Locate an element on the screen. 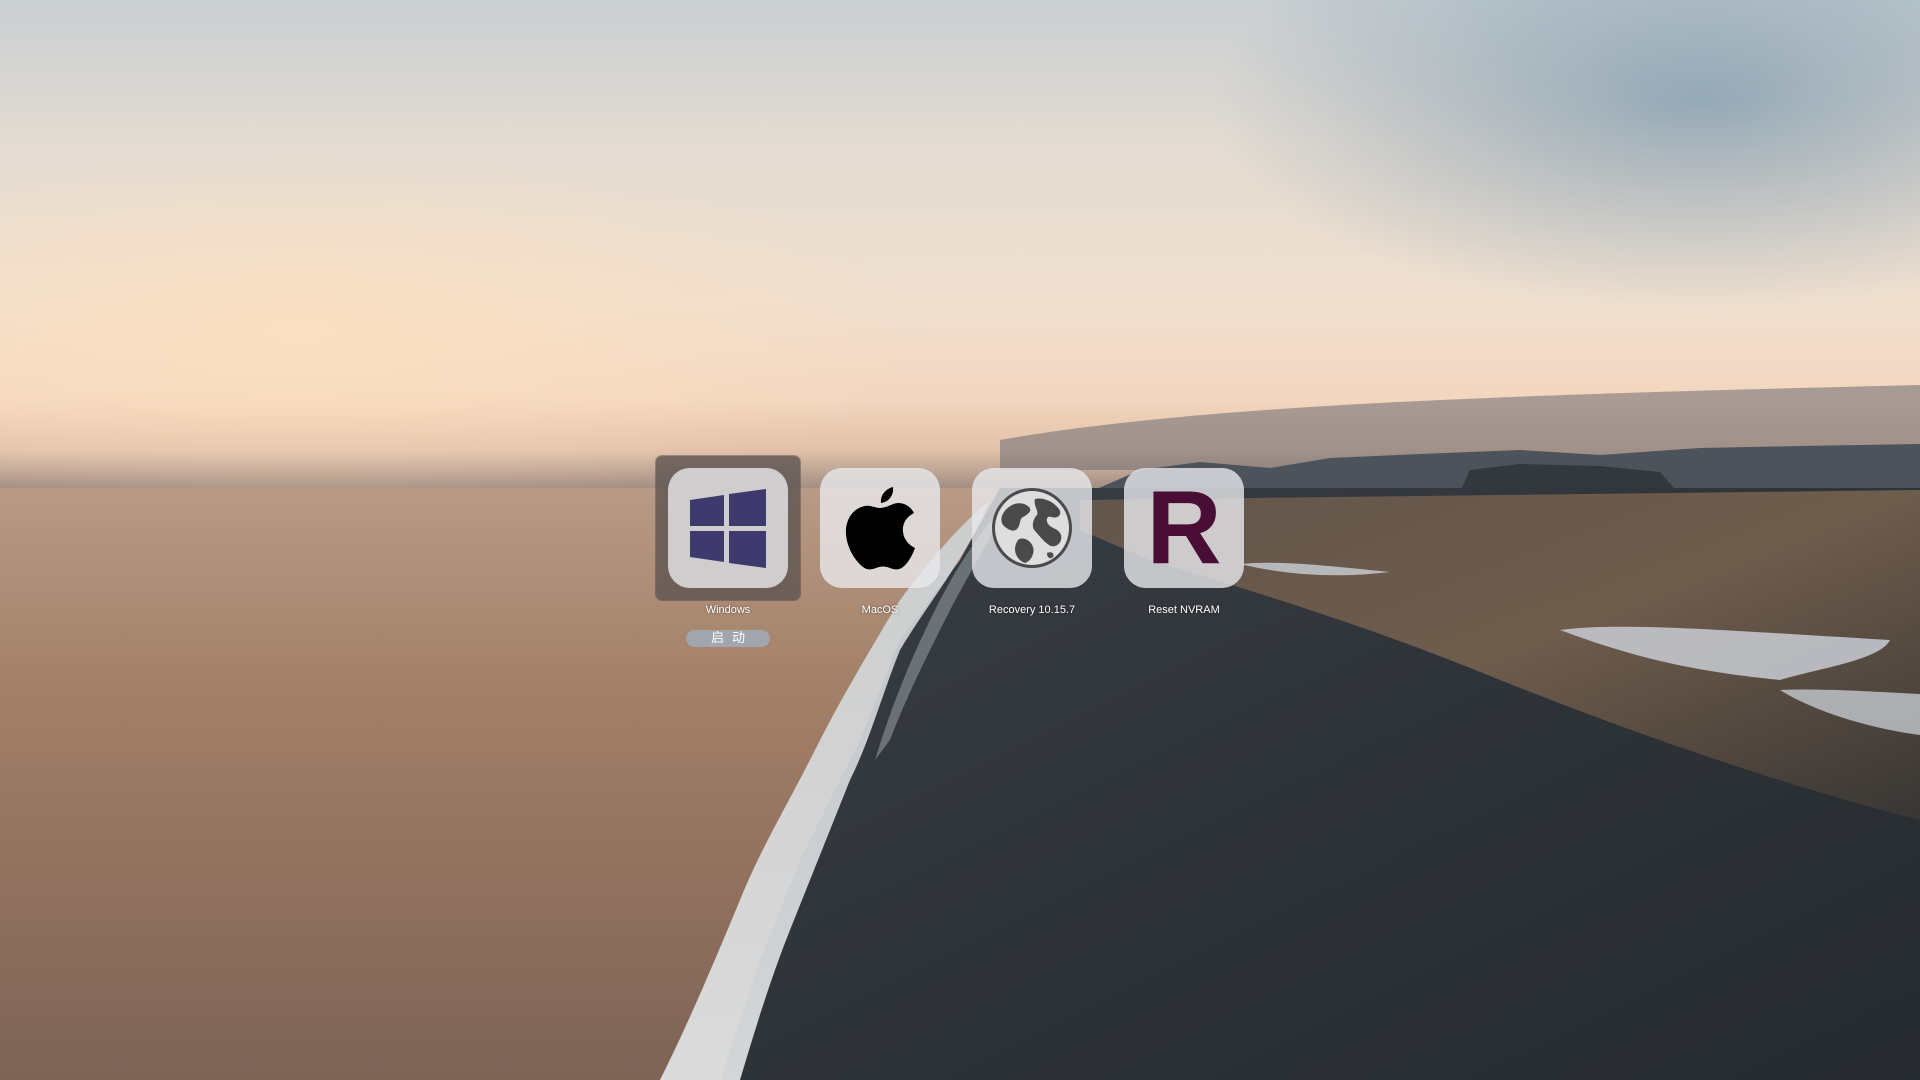  reset-nvram-tile: R is located at coordinates (1184, 528).